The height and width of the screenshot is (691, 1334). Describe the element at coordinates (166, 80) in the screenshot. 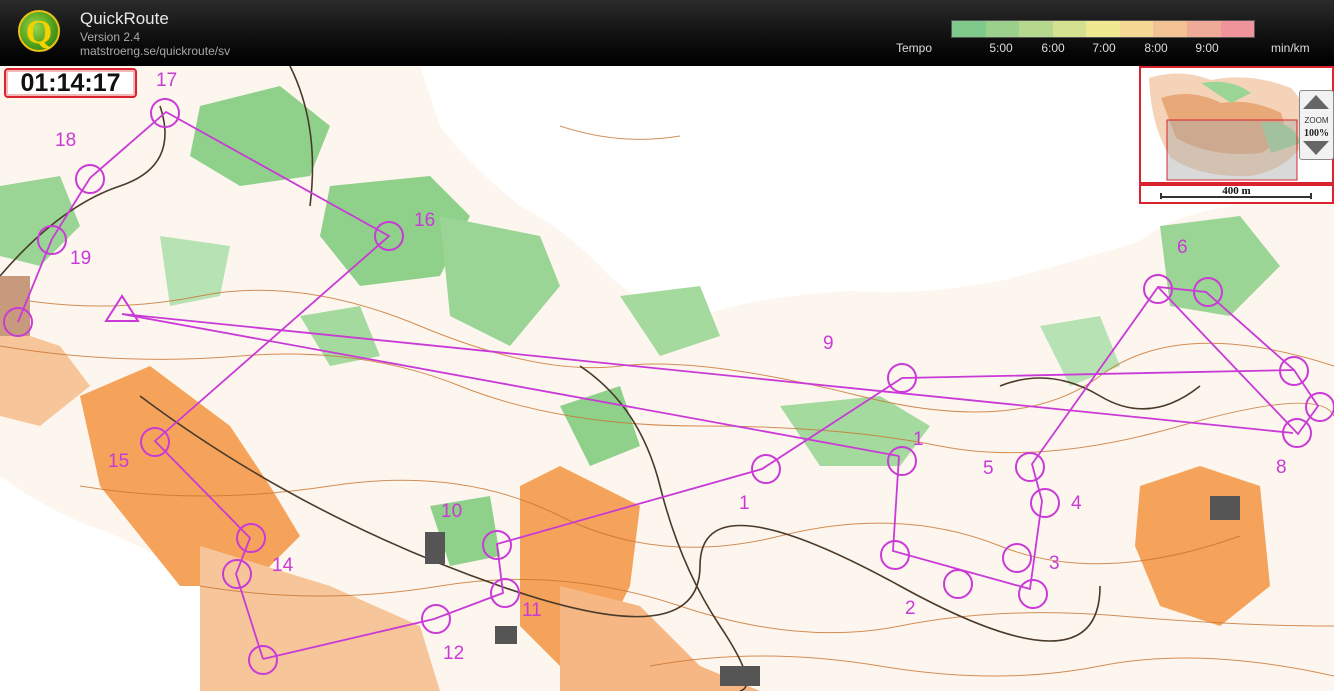

I see `control-number: 17` at that location.